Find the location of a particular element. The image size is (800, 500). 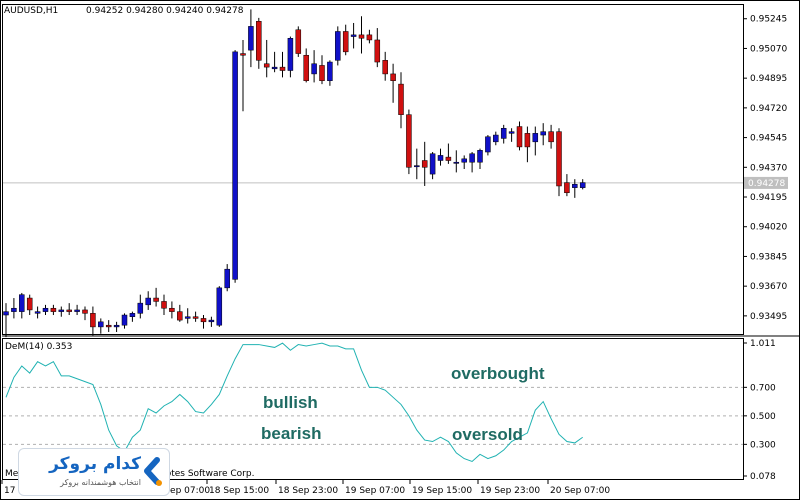

price-tick-label: 0.94720 is located at coordinates (768, 109).